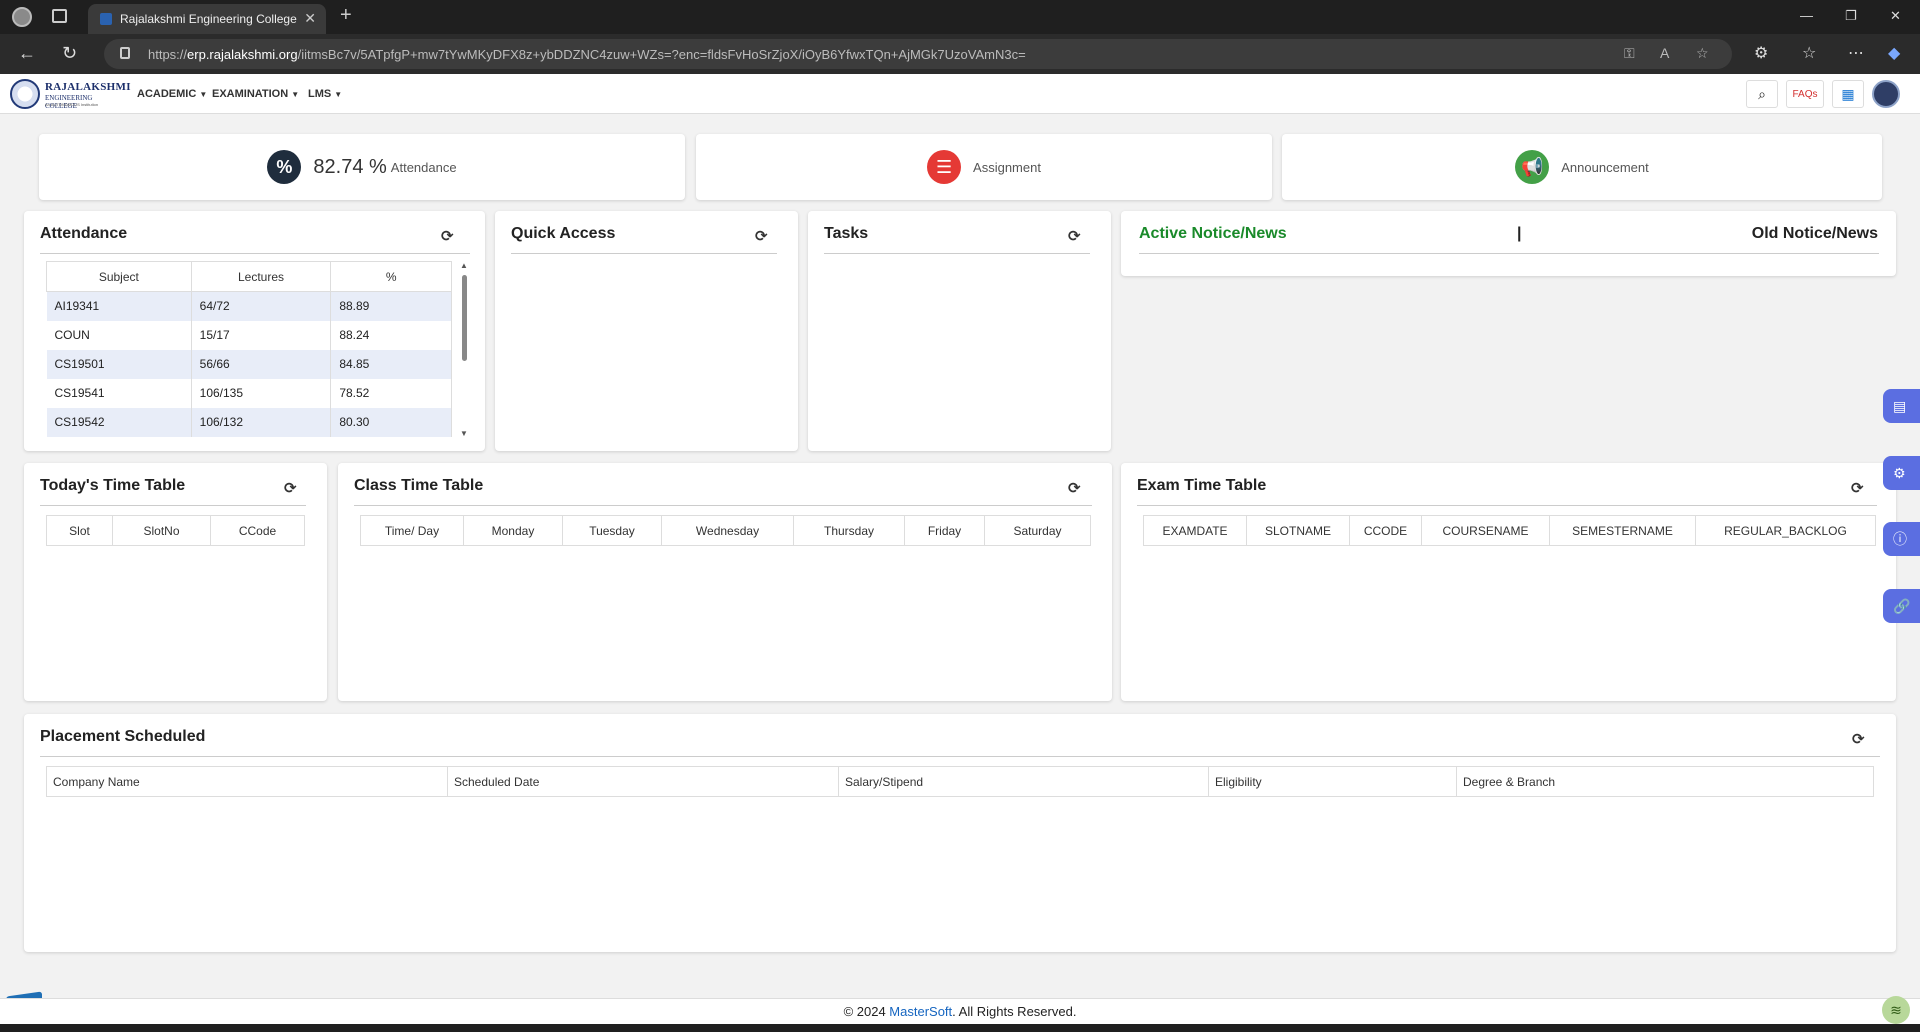 The width and height of the screenshot is (1920, 1032). I want to click on browser-tab: Rajalakshmi Engineering College ✕, so click(207, 19).